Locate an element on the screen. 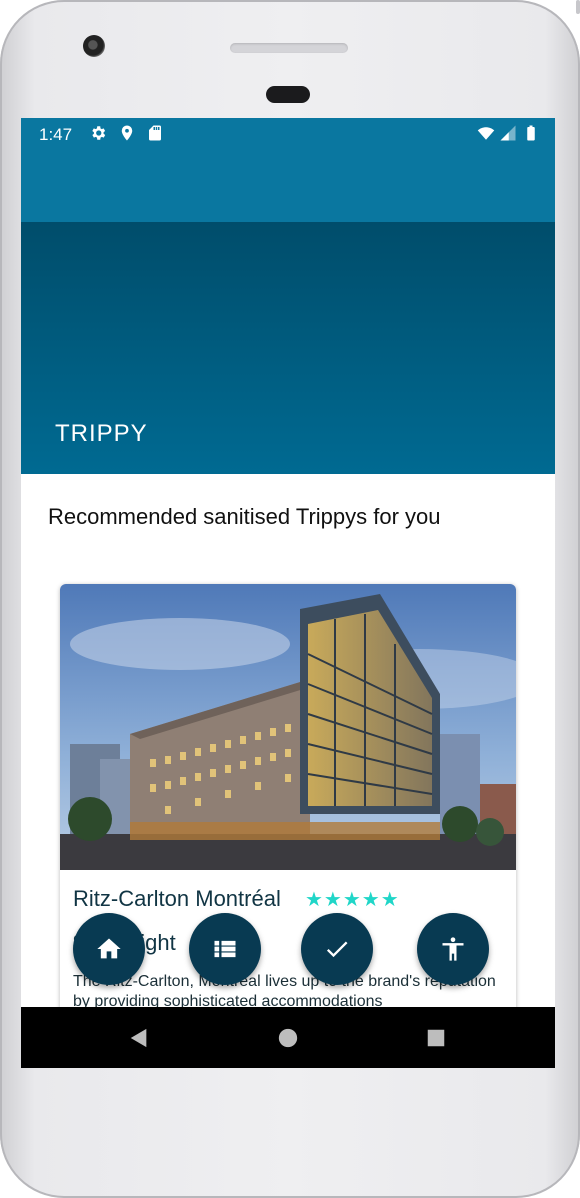  wifi-icon is located at coordinates (486, 133).